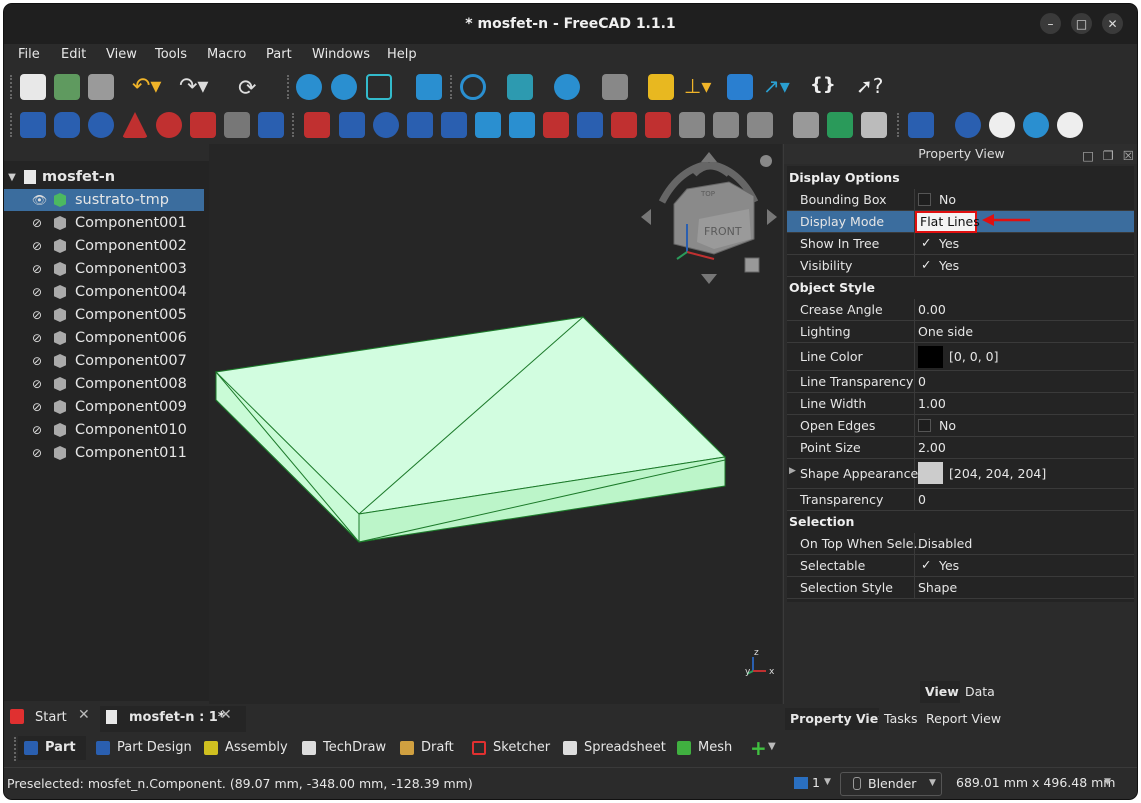 This screenshot has height=803, width=1141. Describe the element at coordinates (197, 87) in the screenshot. I see `redo-icon: ↷▾` at that location.